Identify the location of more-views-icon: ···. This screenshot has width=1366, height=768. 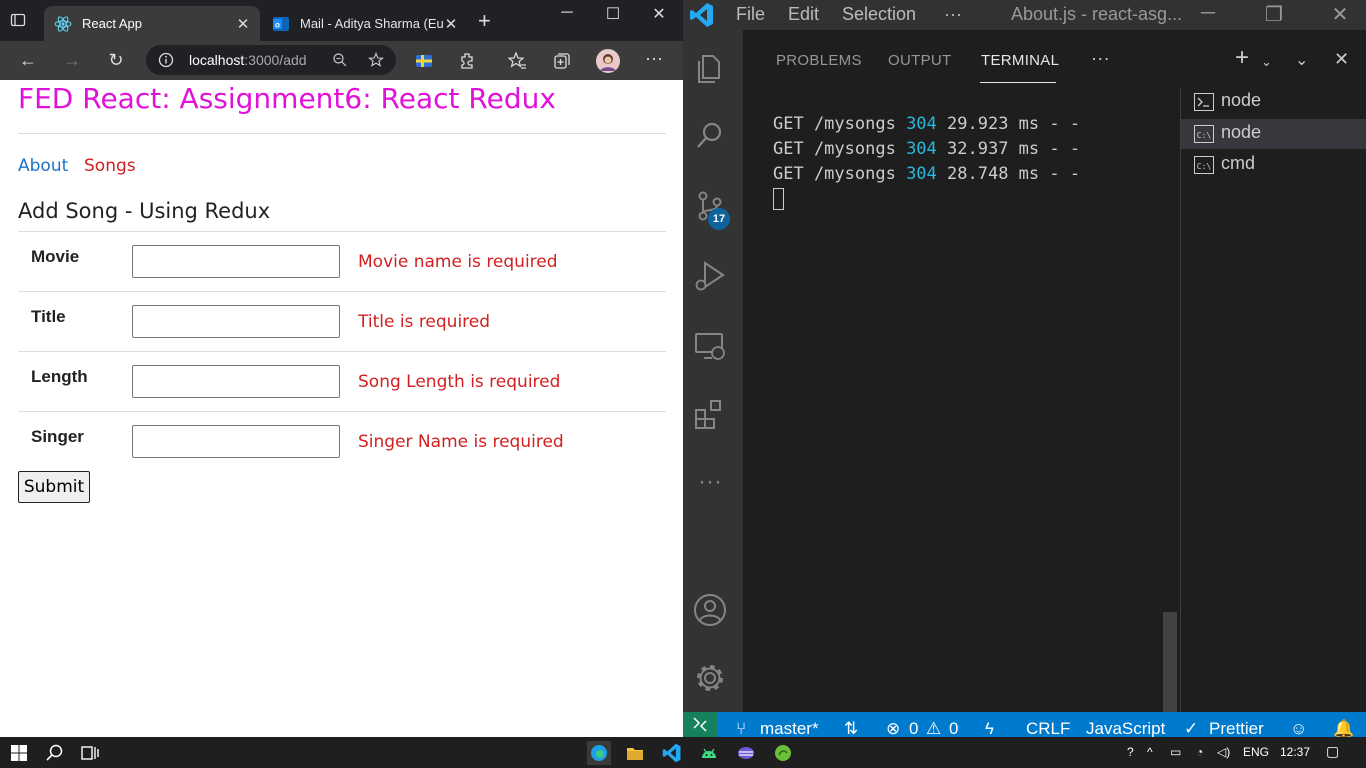
(710, 488).